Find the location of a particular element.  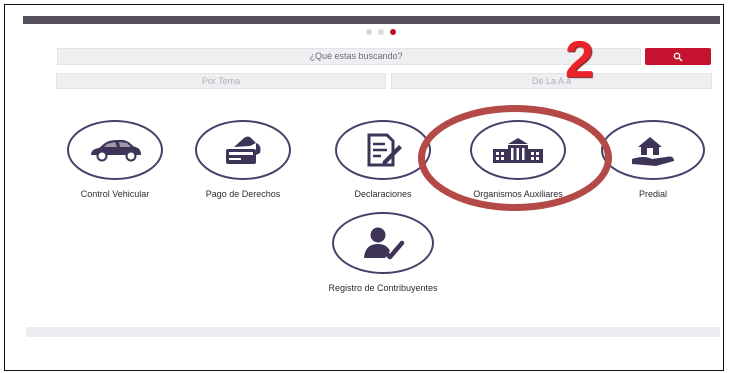

tile-label: Control Vehicular is located at coordinates (115, 194).